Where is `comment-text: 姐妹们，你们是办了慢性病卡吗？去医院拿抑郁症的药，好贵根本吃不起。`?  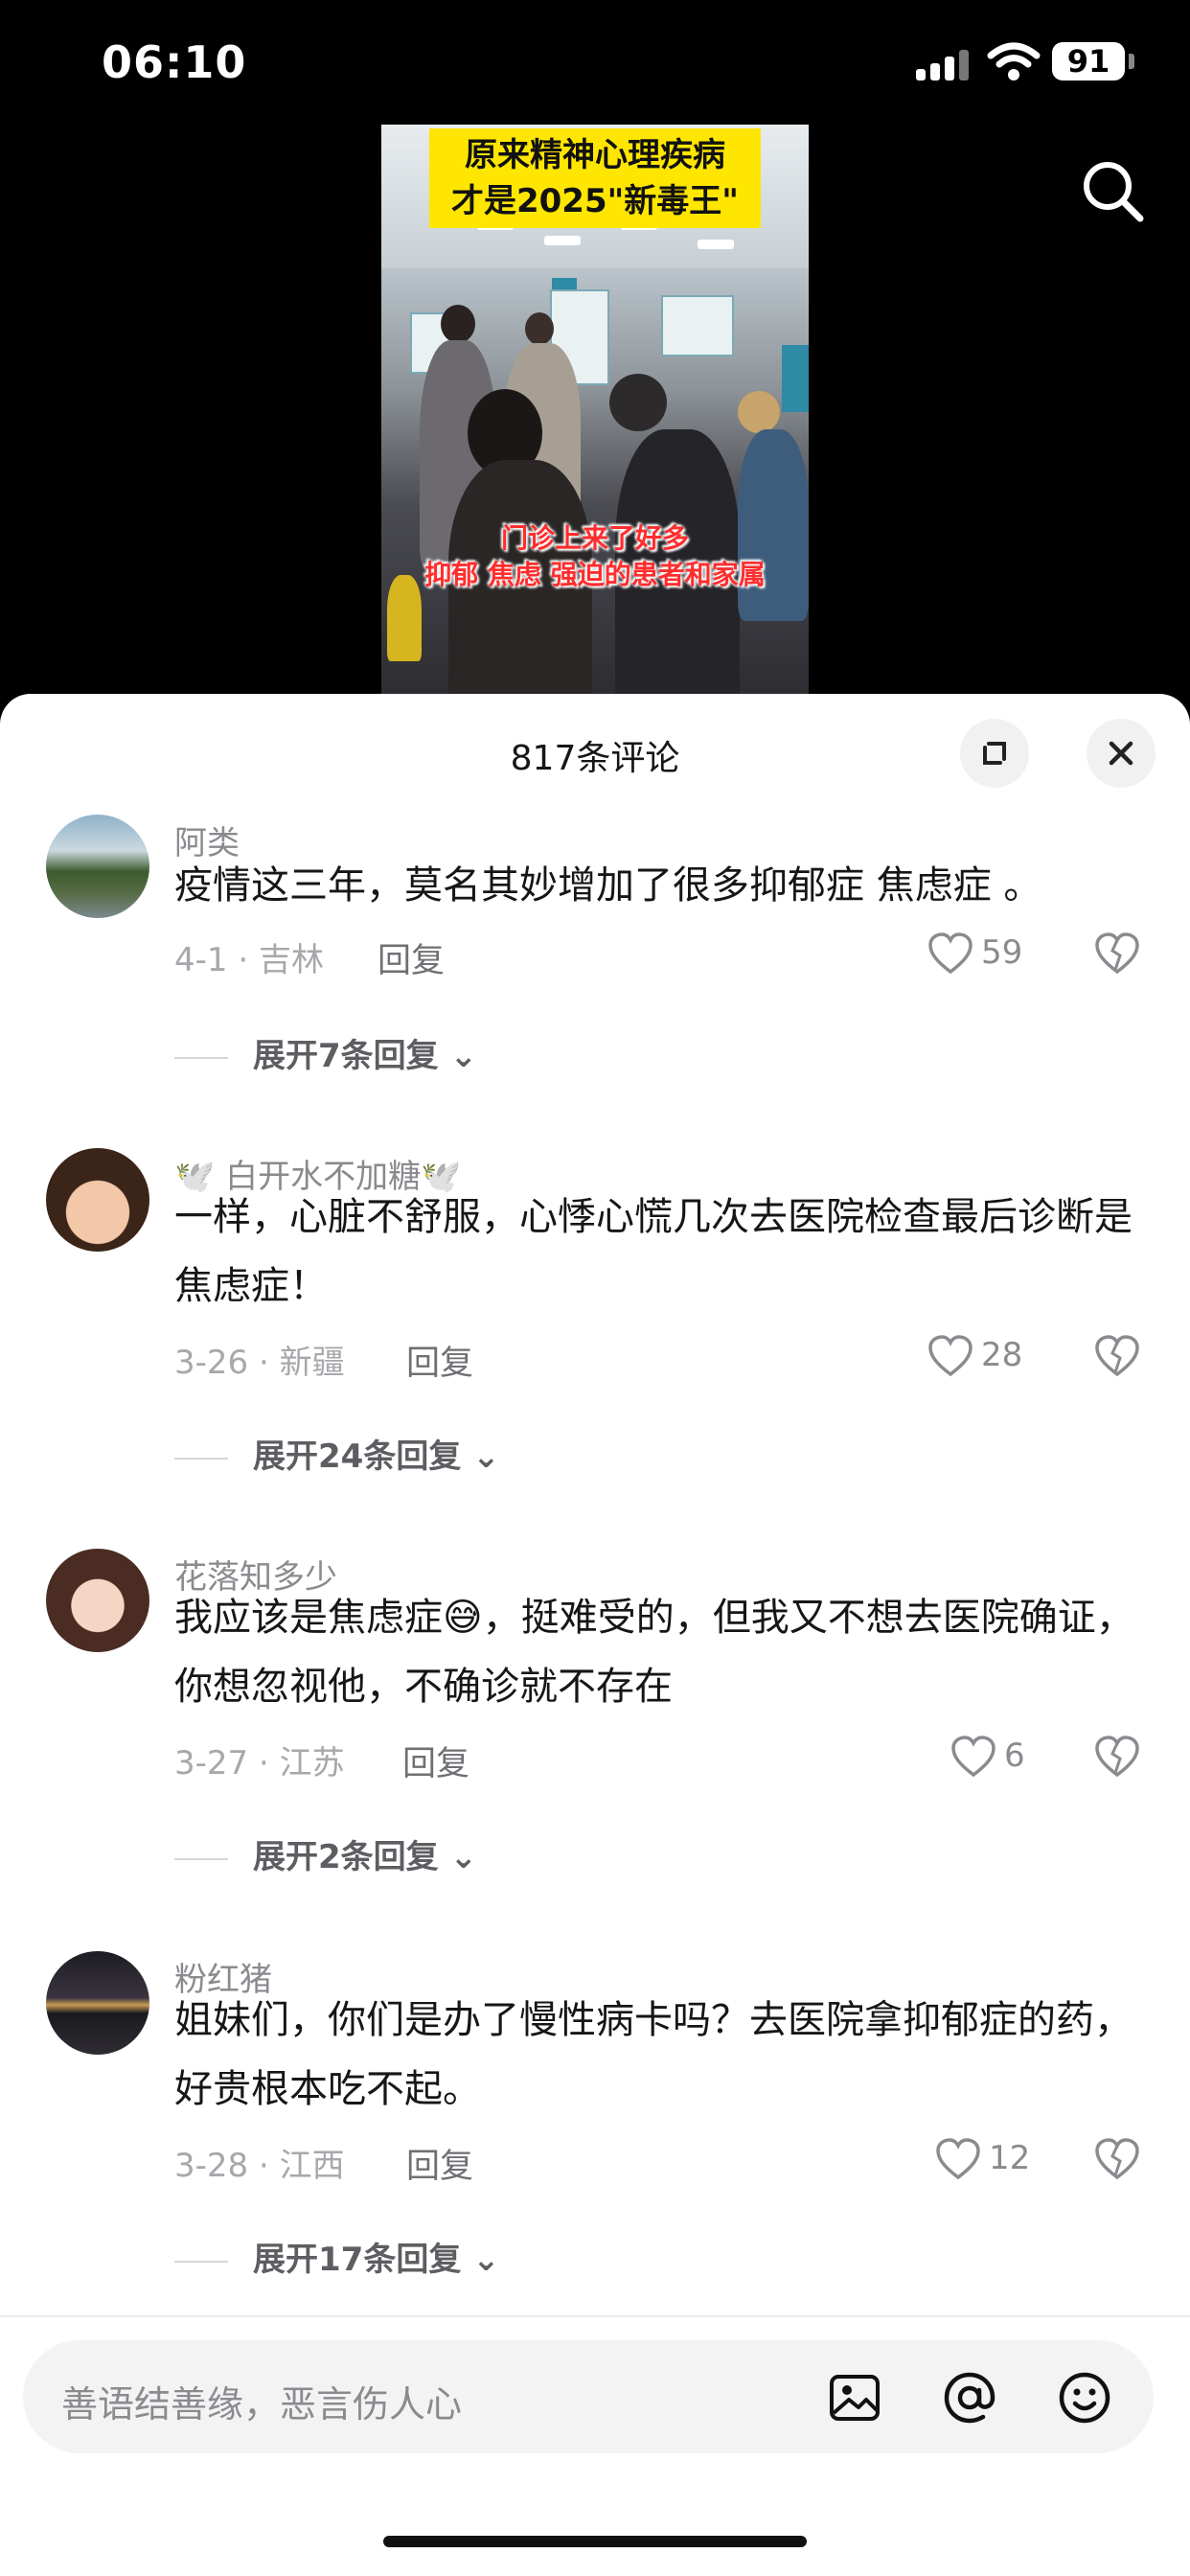 comment-text: 姐妹们，你们是办了慢性病卡吗？去医院拿抑郁症的药，好贵根本吃不起。 is located at coordinates (653, 2054).